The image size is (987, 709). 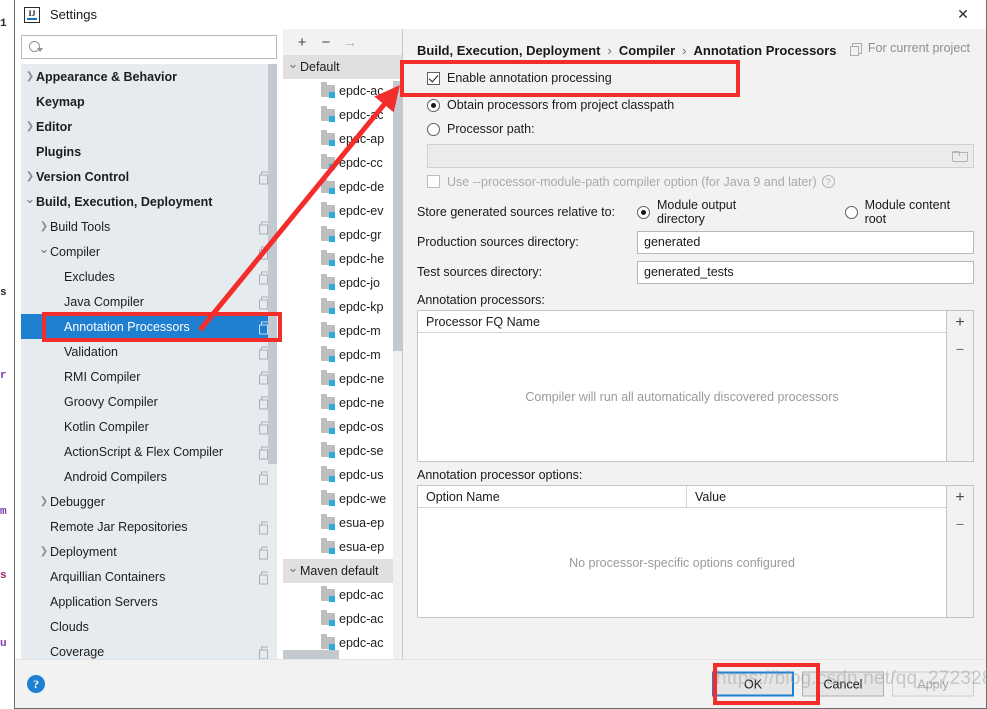 What do you see at coordinates (695, 129) in the screenshot?
I see `processor-path-row: Processor path:` at bounding box center [695, 129].